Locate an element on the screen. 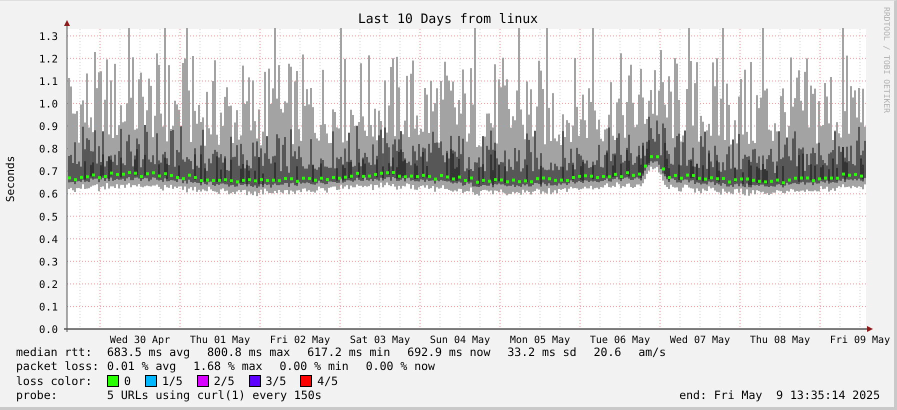 Image resolution: width=897 pixels, height=410 pixels. chart-title: Last 10 Days from linux is located at coordinates (448, 19).